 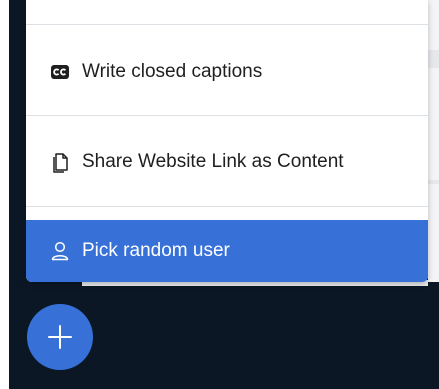 I want to click on closed-captions-icon, so click(x=60, y=72).